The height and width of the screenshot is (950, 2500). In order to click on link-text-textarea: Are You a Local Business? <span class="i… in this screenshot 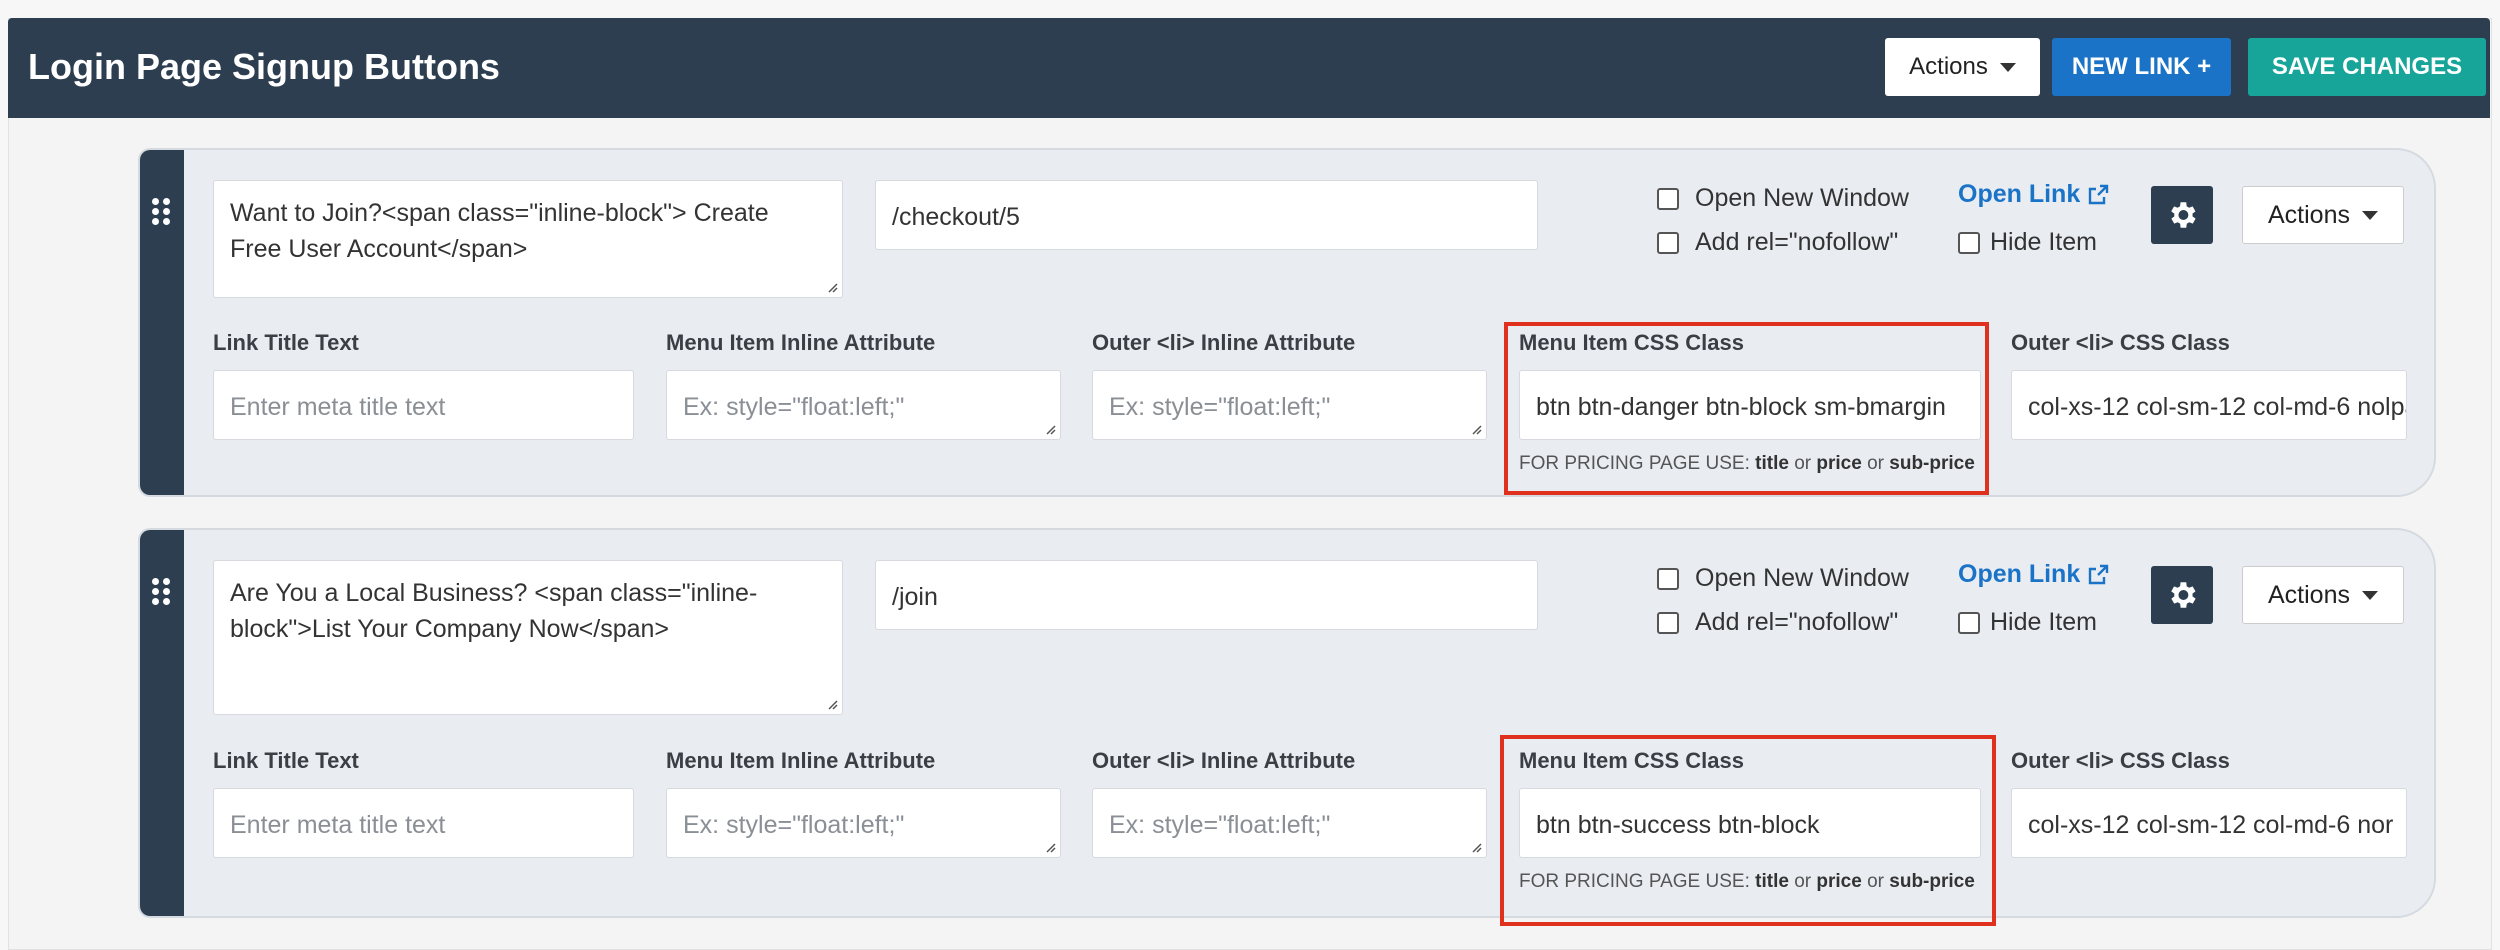, I will do `click(528, 637)`.